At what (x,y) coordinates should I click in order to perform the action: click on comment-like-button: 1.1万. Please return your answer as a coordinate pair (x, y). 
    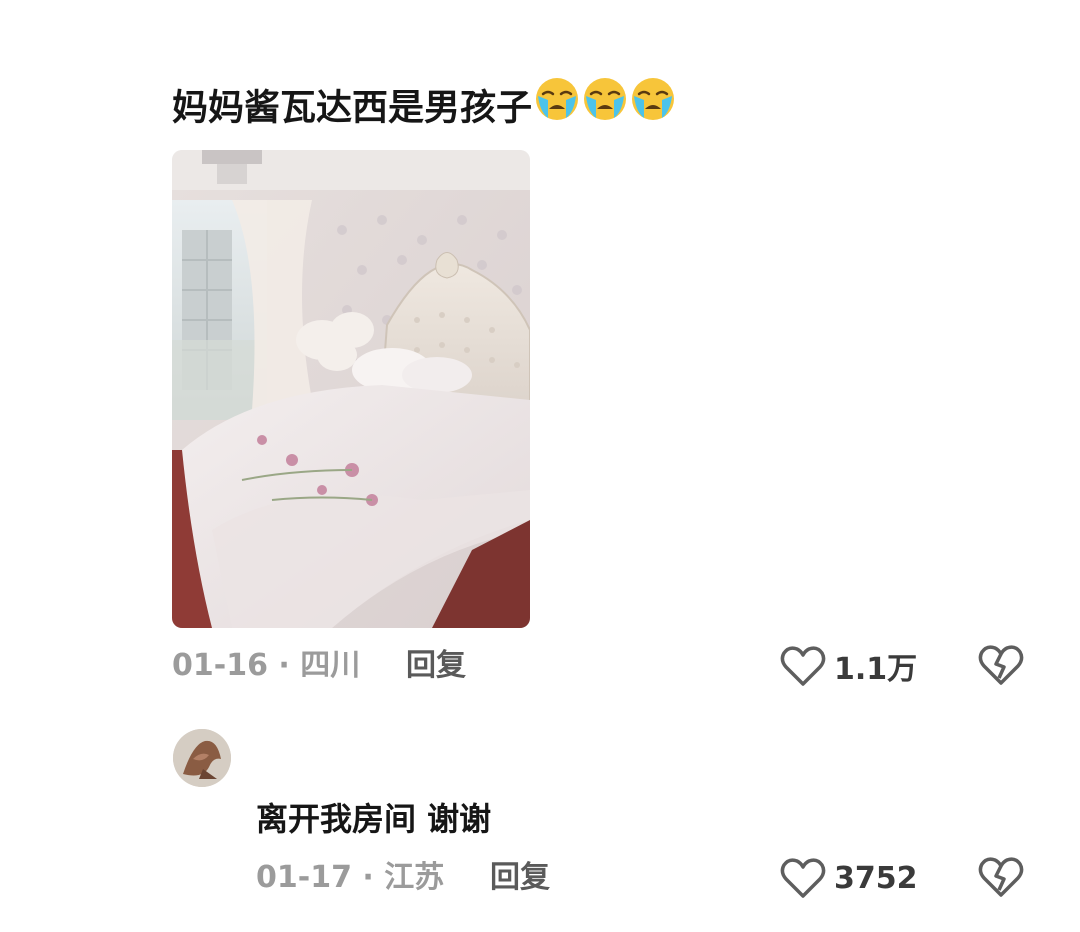
    Looking at the image, I should click on (848, 666).